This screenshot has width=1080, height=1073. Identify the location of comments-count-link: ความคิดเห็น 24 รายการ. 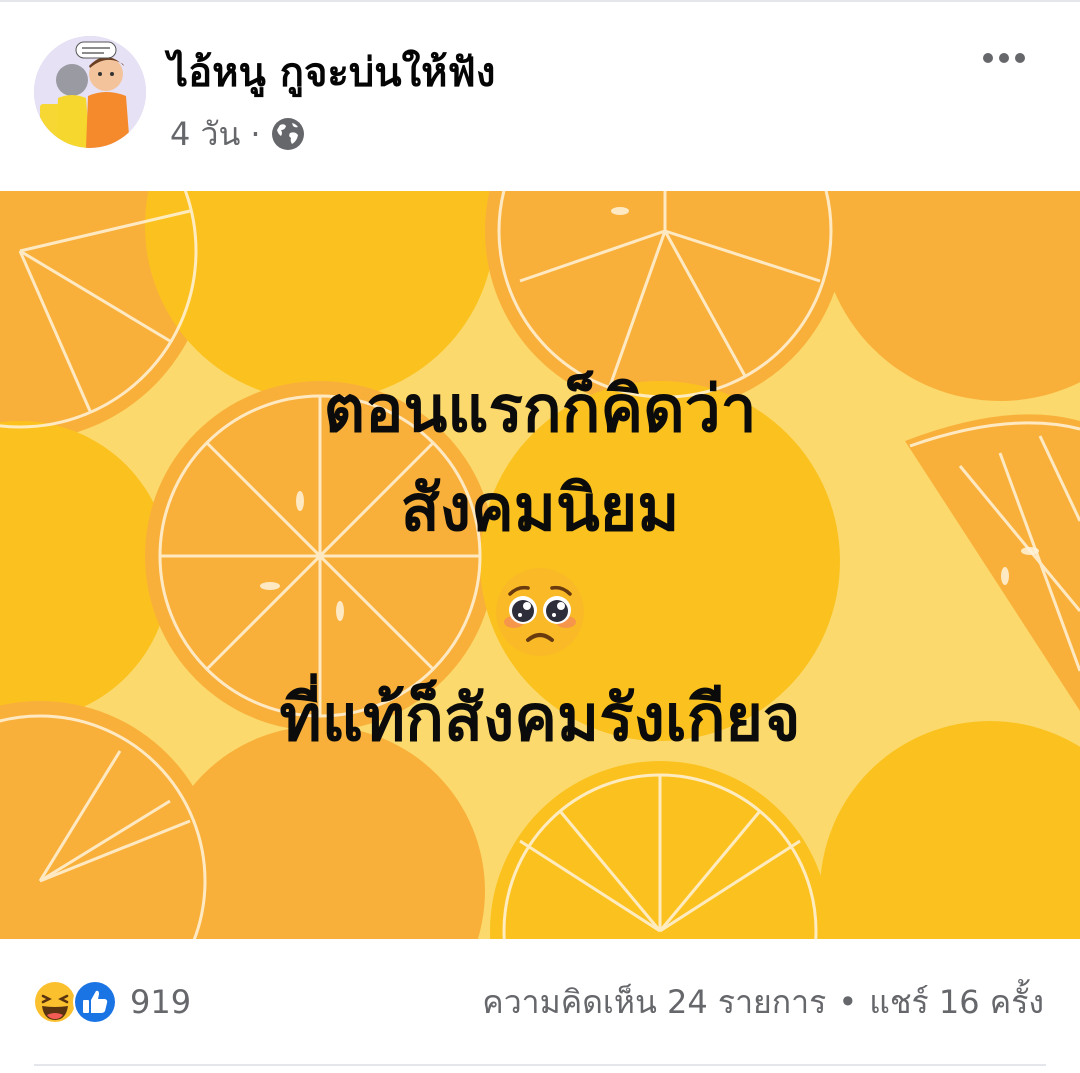
(654, 1002).